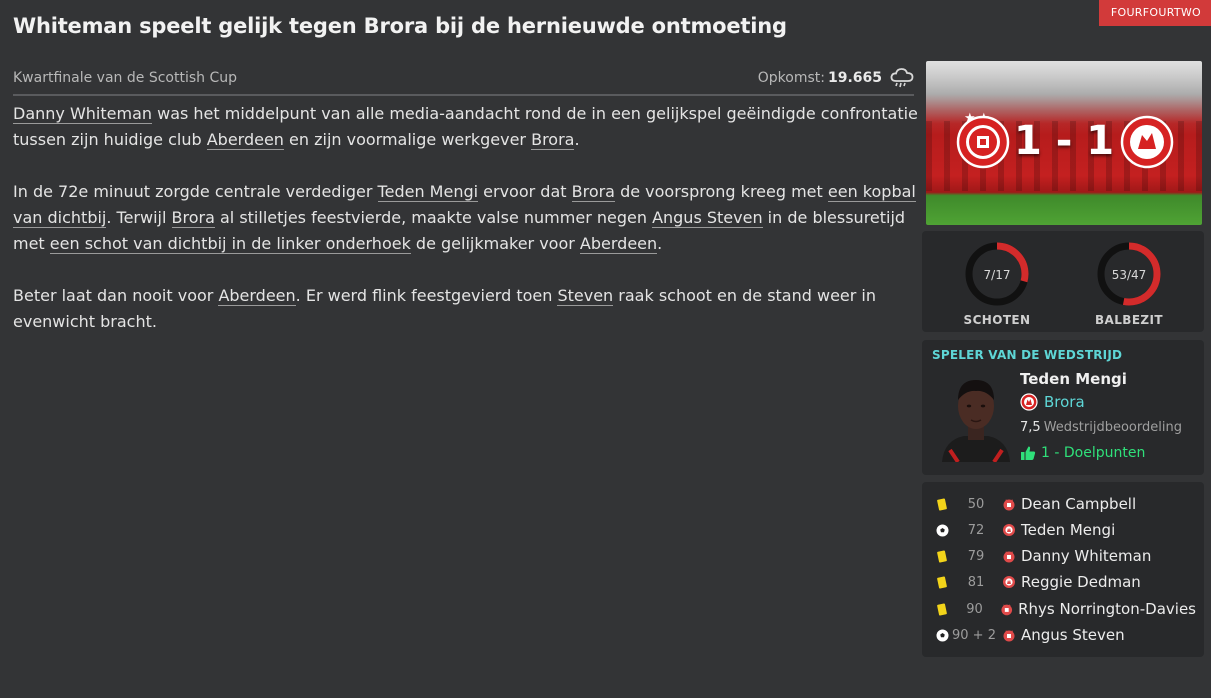 This screenshot has height=698, width=1211. I want to click on event-player: Dean Campbell, so click(1079, 504).